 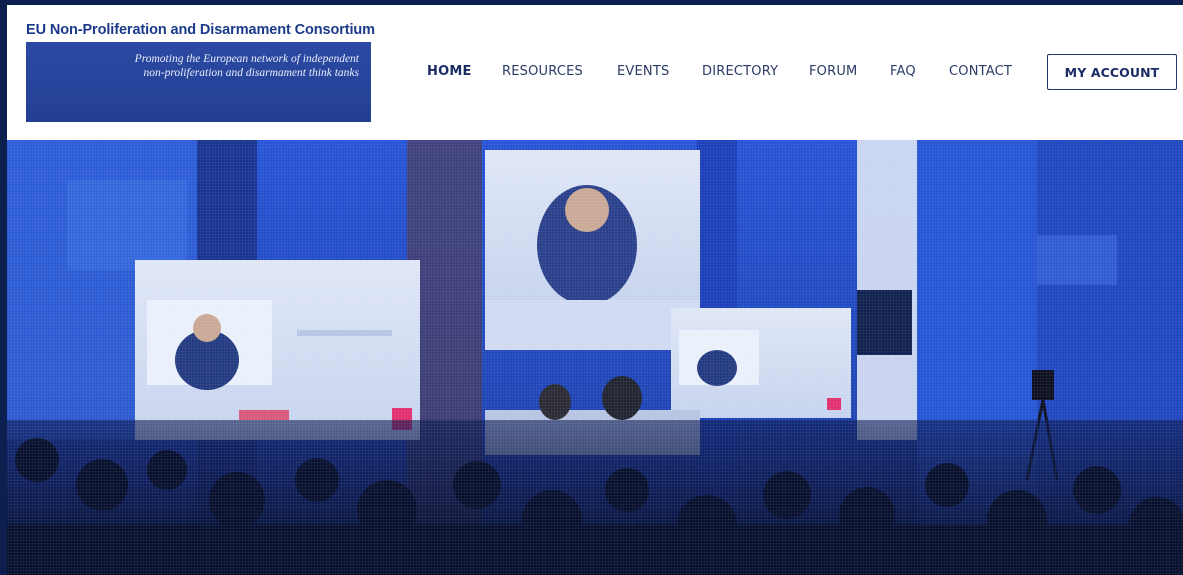 What do you see at coordinates (1077, 260) in the screenshot?
I see `eu-banner` at bounding box center [1077, 260].